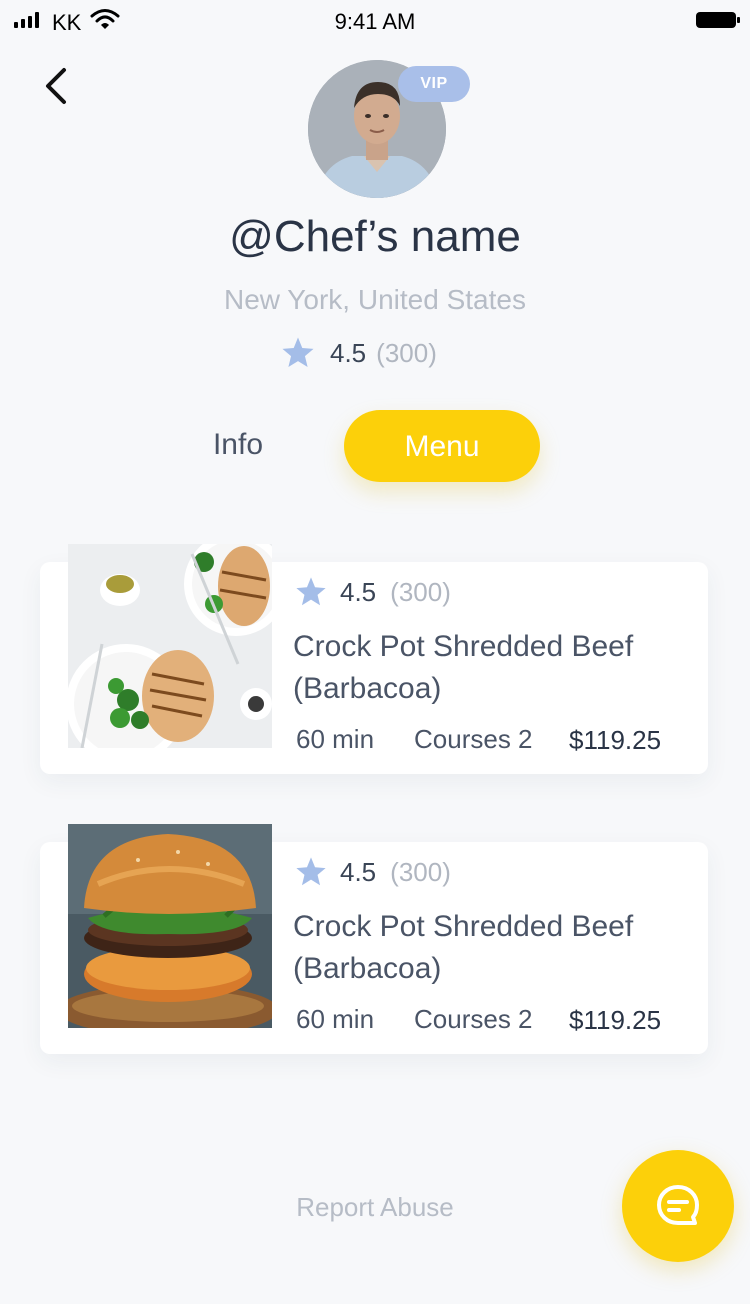 The width and height of the screenshot is (750, 1304). What do you see at coordinates (375, 236) in the screenshot?
I see `chef-name: @Chef’s name` at bounding box center [375, 236].